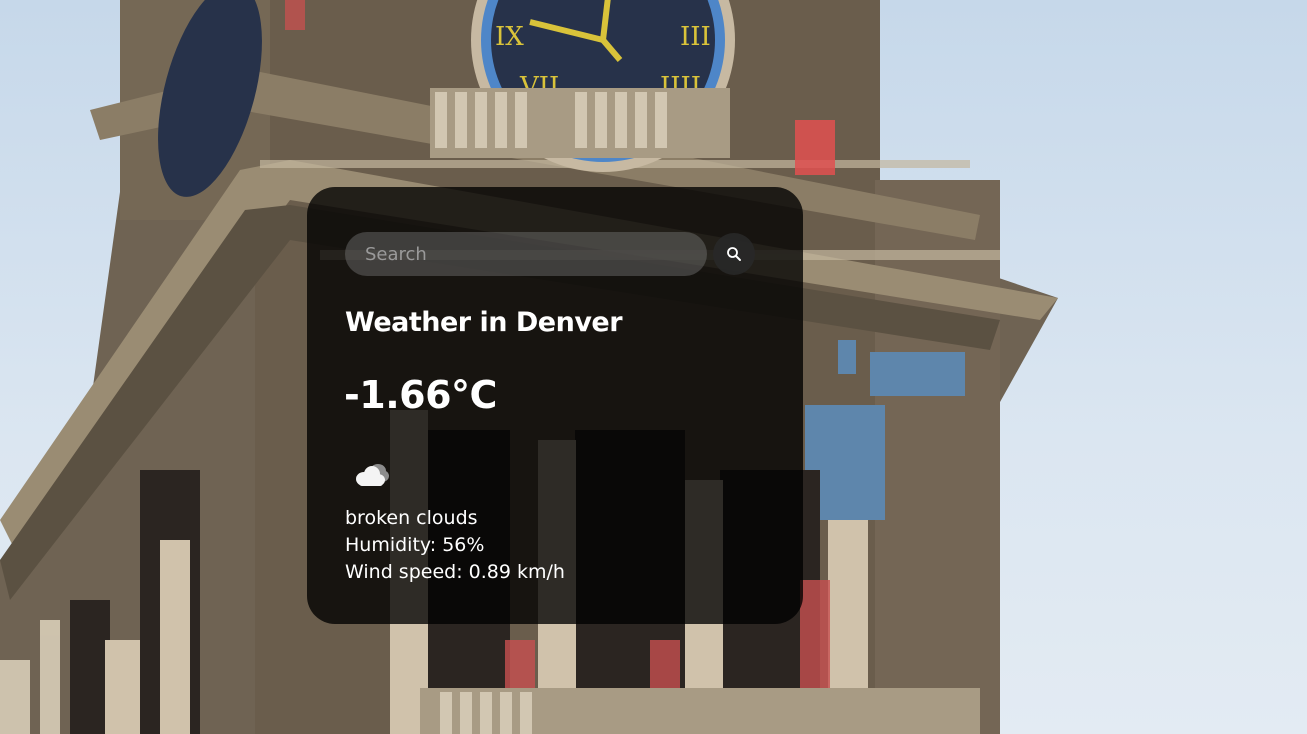 This screenshot has height=734, width=1307. I want to click on temperature: -1.66°C, so click(420, 395).